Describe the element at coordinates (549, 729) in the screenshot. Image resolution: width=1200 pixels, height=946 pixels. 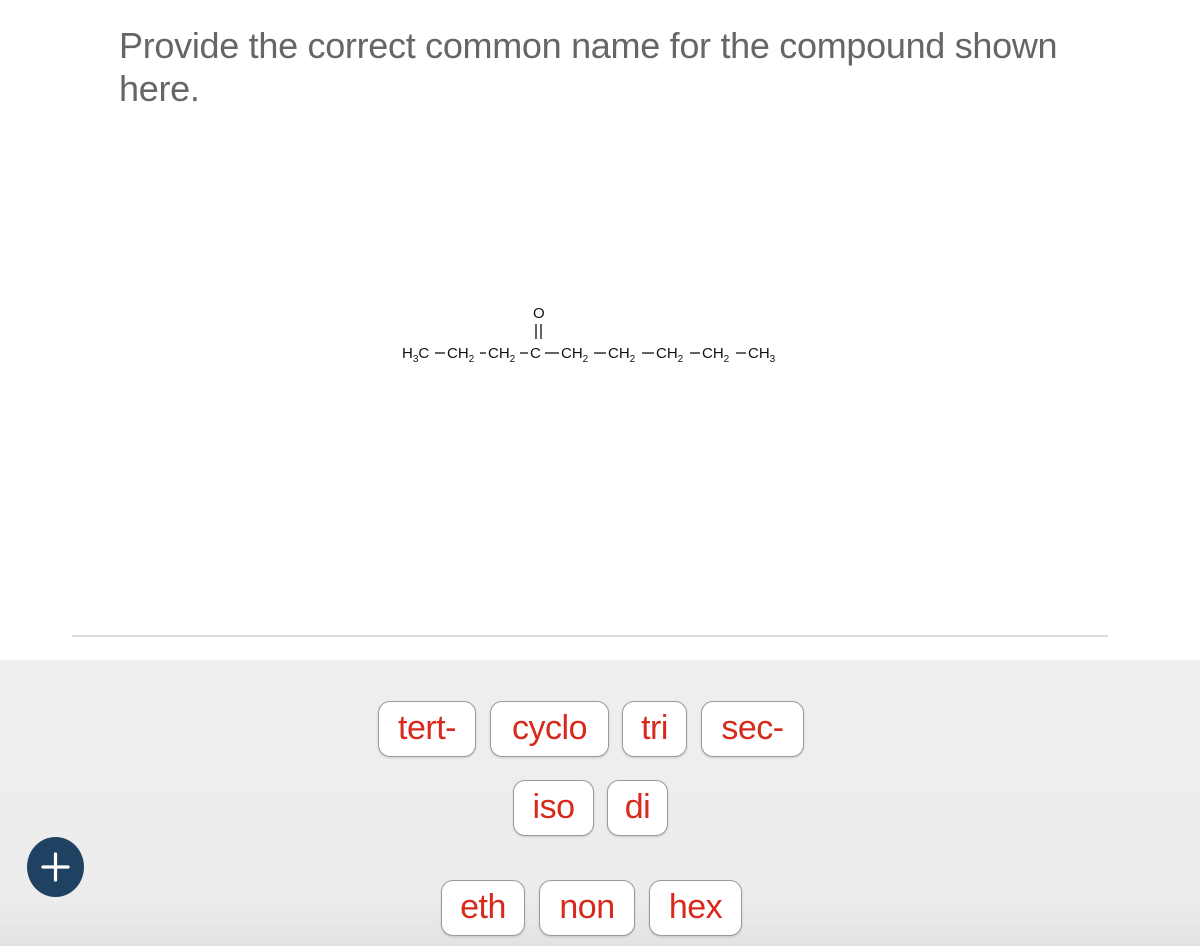
I see `tile-cyclo: cyclo` at that location.